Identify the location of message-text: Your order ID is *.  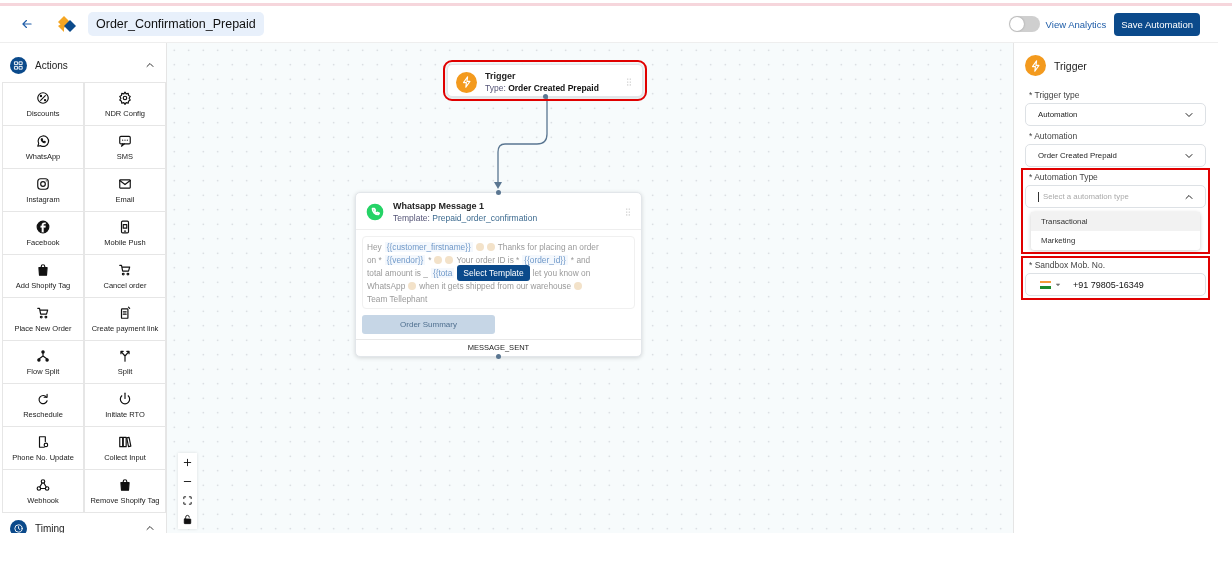
(488, 259).